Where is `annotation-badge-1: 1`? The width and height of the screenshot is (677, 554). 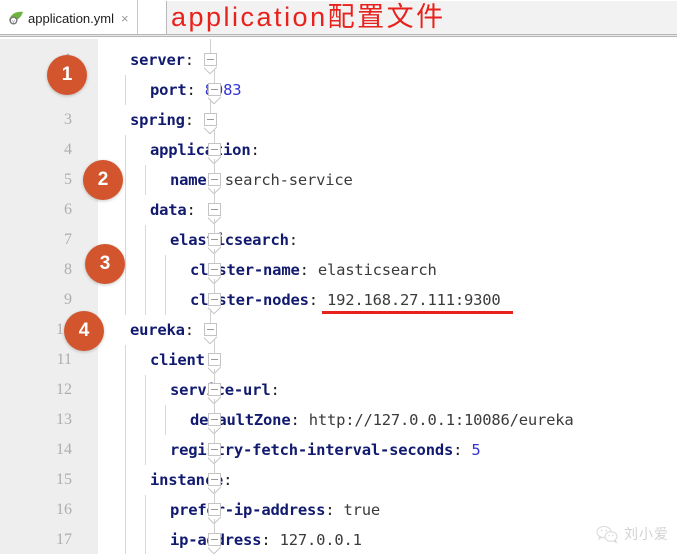 annotation-badge-1: 1 is located at coordinates (67, 75).